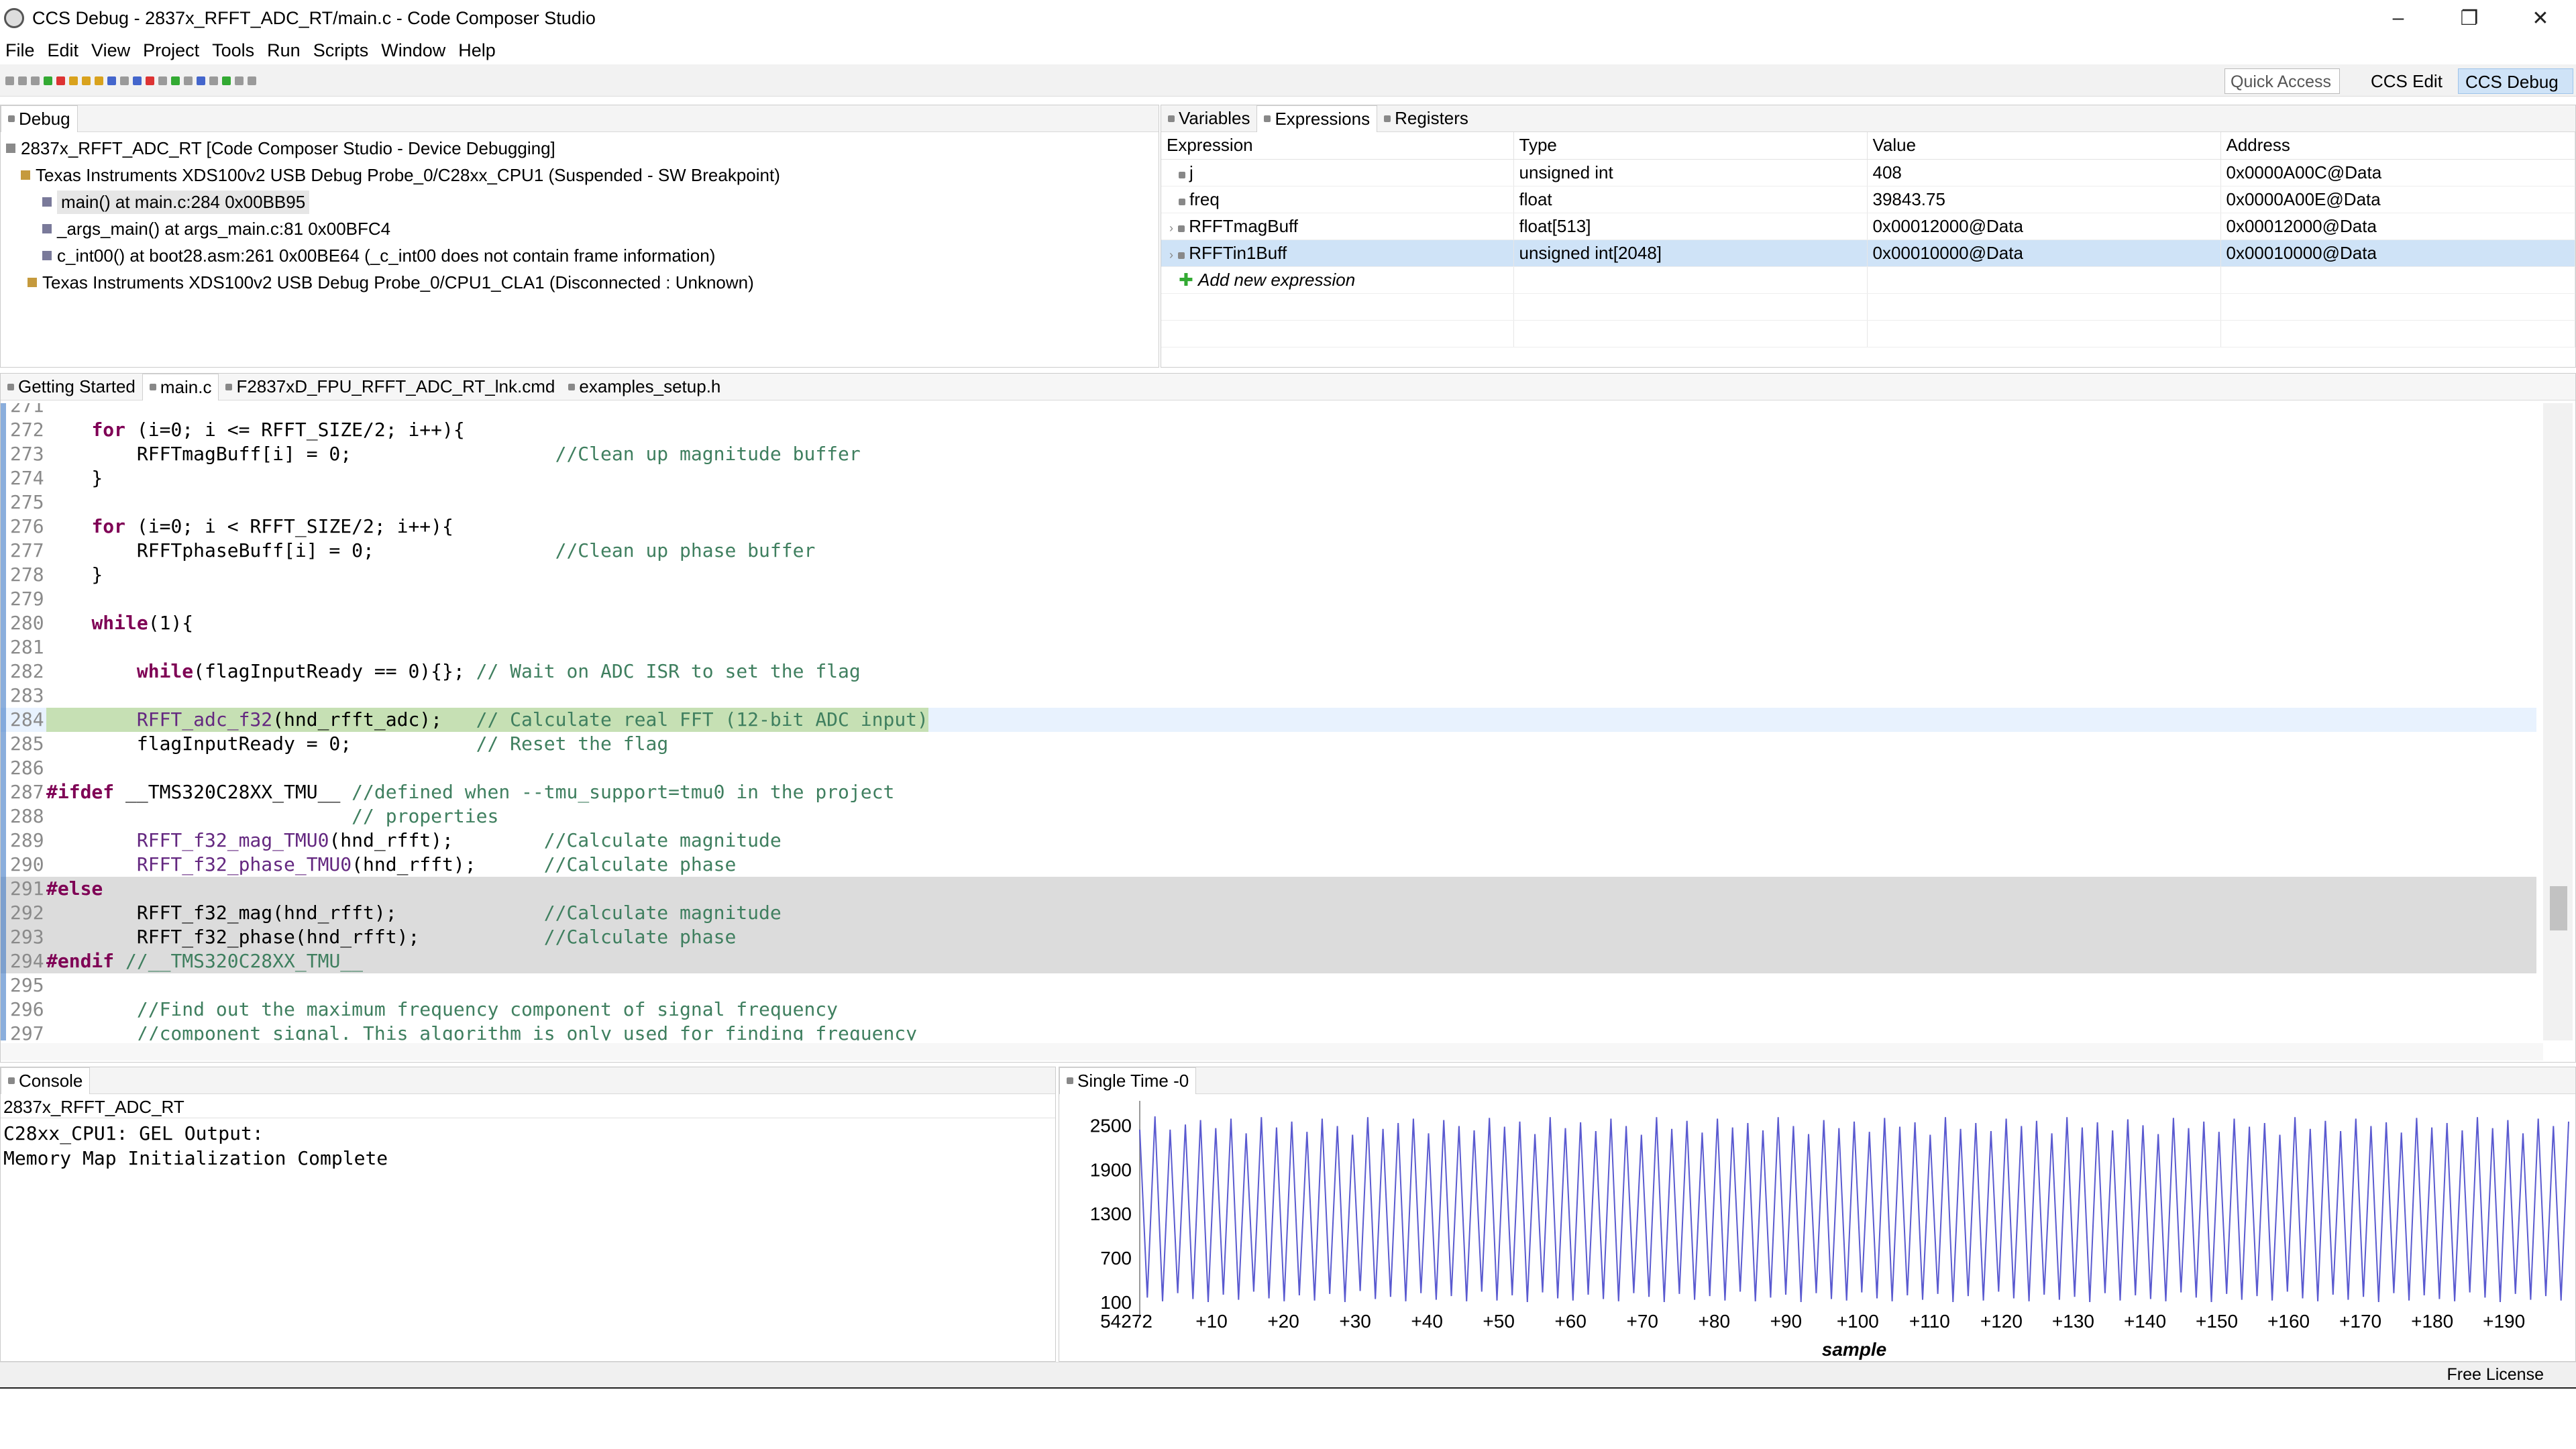 The width and height of the screenshot is (2576, 1449). Describe the element at coordinates (224, 228) in the screenshot. I see `tree-item-label: _args_main() at args_main.c:81 0x00BFC4` at that location.